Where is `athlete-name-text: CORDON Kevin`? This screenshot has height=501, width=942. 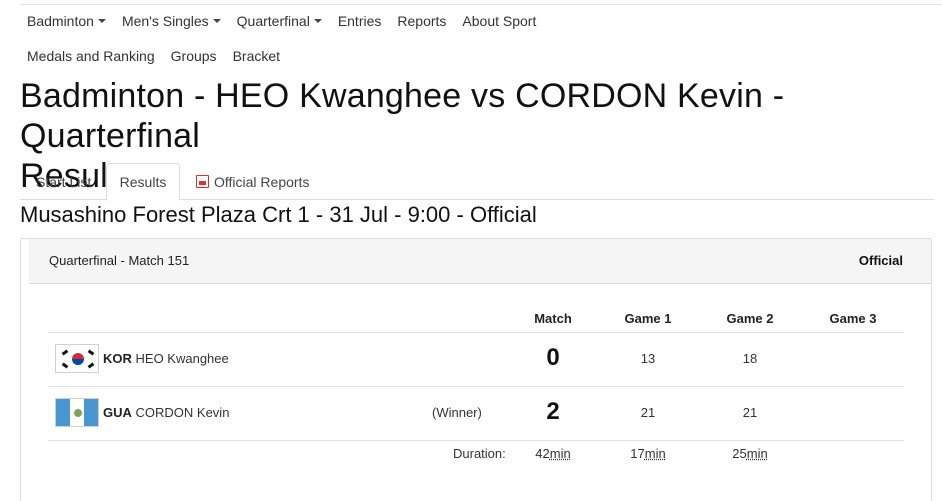 athlete-name-text: CORDON Kevin is located at coordinates (182, 412).